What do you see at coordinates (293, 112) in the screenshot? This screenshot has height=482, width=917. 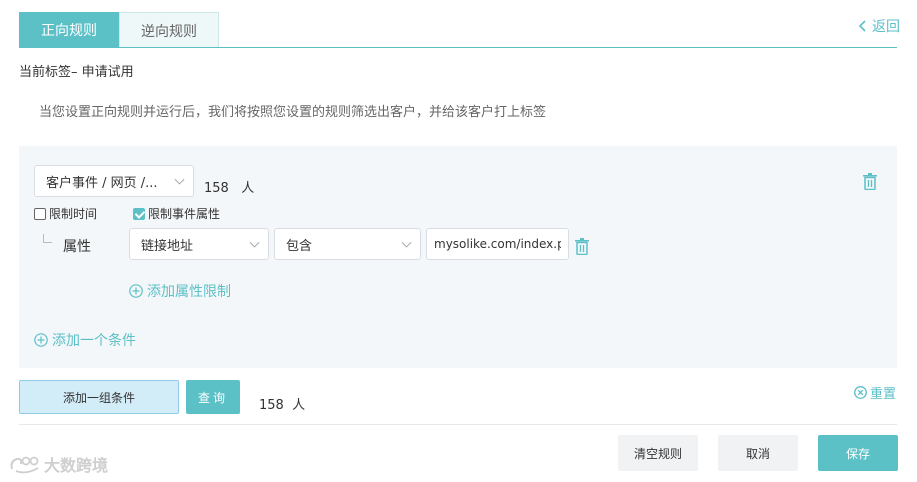 I see `rule-description: 当您设置正向规则并运行后，我们将按照您设置的规则筛选出客户，并给该客户打上标签` at bounding box center [293, 112].